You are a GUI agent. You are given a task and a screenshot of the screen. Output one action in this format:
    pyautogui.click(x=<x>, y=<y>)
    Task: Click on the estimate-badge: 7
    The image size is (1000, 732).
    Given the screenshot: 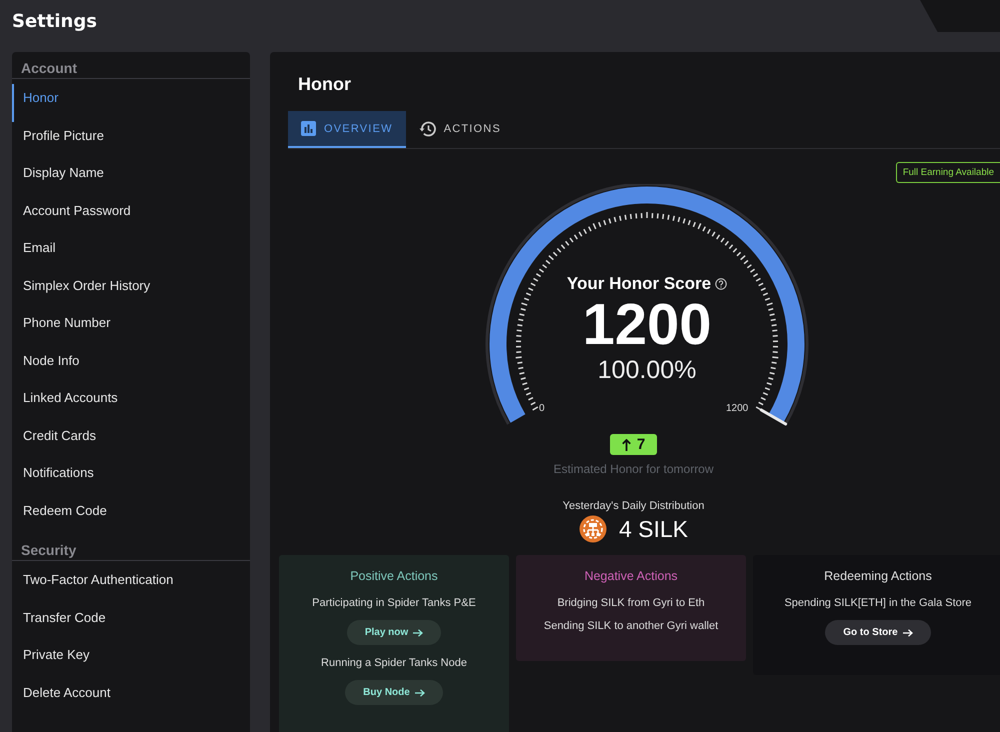 What is the action you would take?
    pyautogui.click(x=634, y=444)
    